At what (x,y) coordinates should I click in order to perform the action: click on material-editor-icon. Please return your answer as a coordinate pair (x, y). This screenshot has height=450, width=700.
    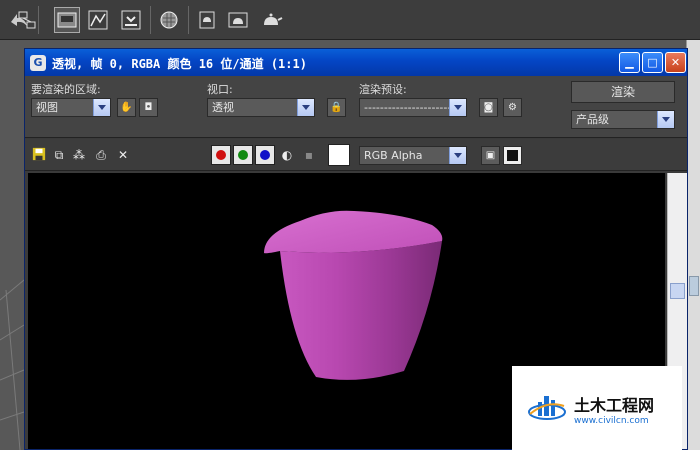
    Looking at the image, I should click on (169, 20).